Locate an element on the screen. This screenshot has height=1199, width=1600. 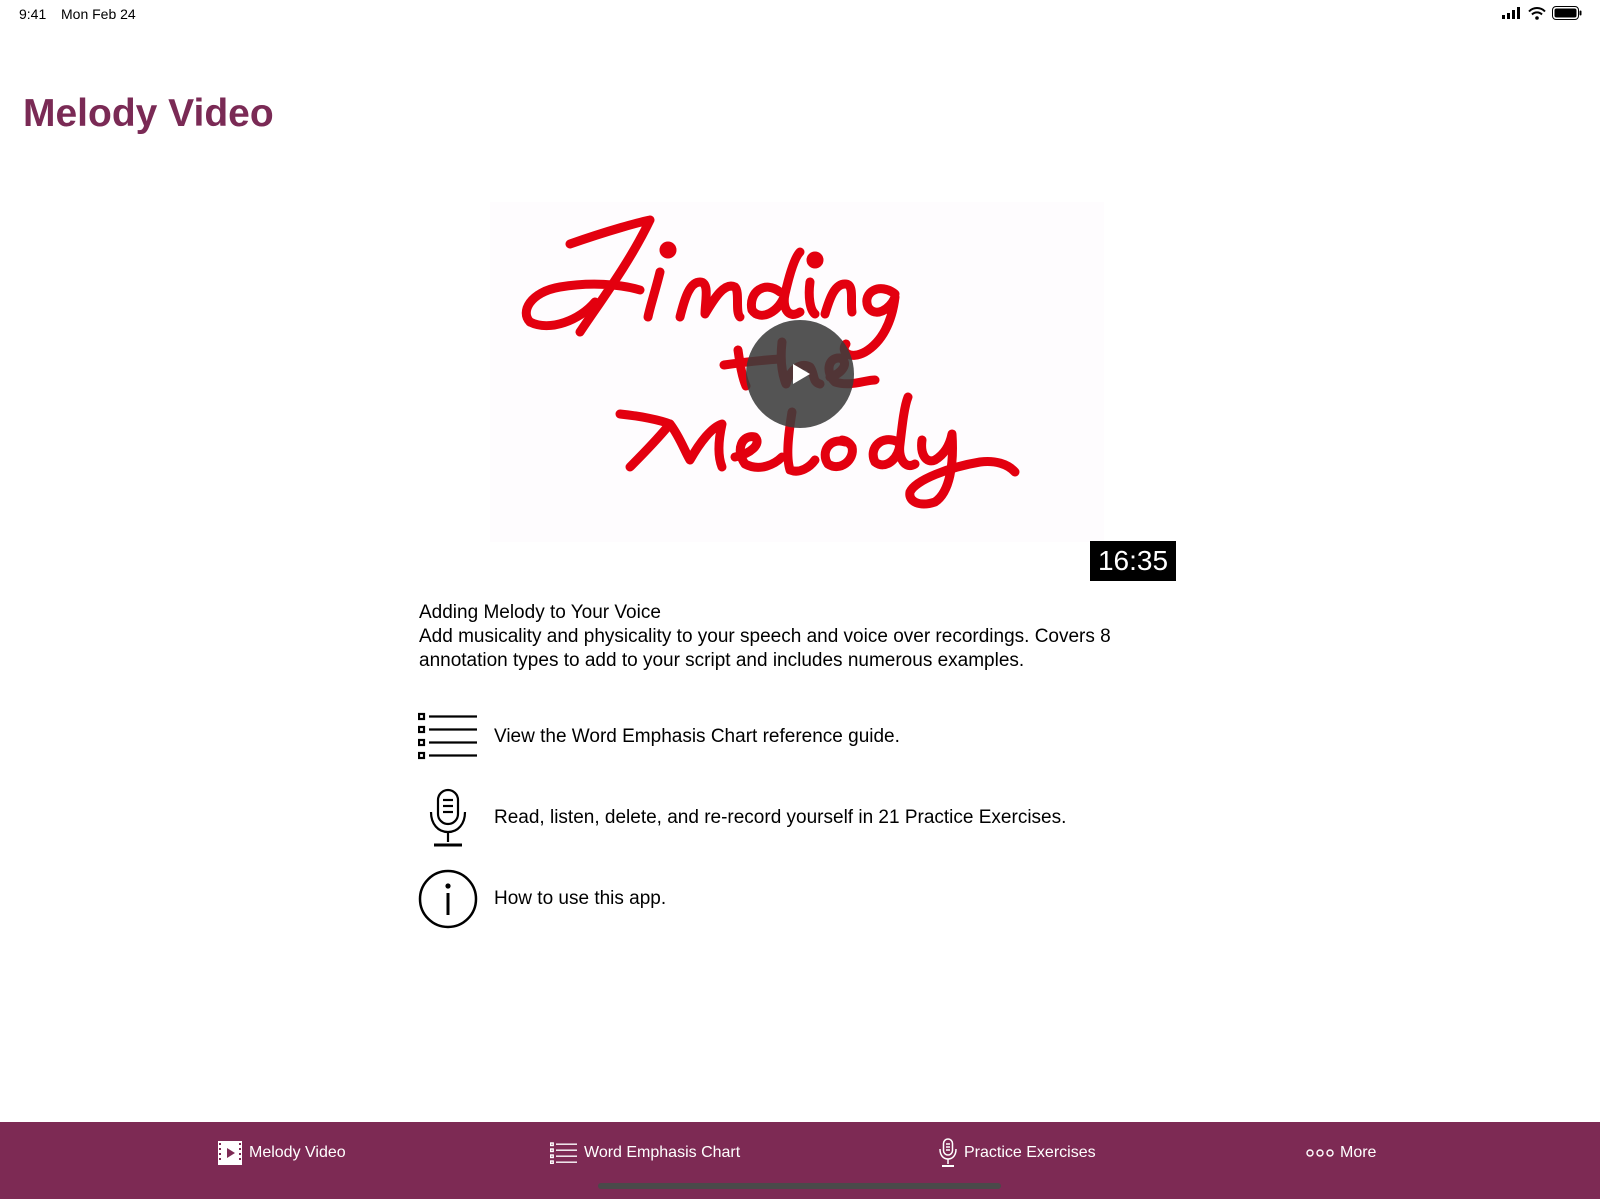
tab-label: Melody Video is located at coordinates (297, 1152).